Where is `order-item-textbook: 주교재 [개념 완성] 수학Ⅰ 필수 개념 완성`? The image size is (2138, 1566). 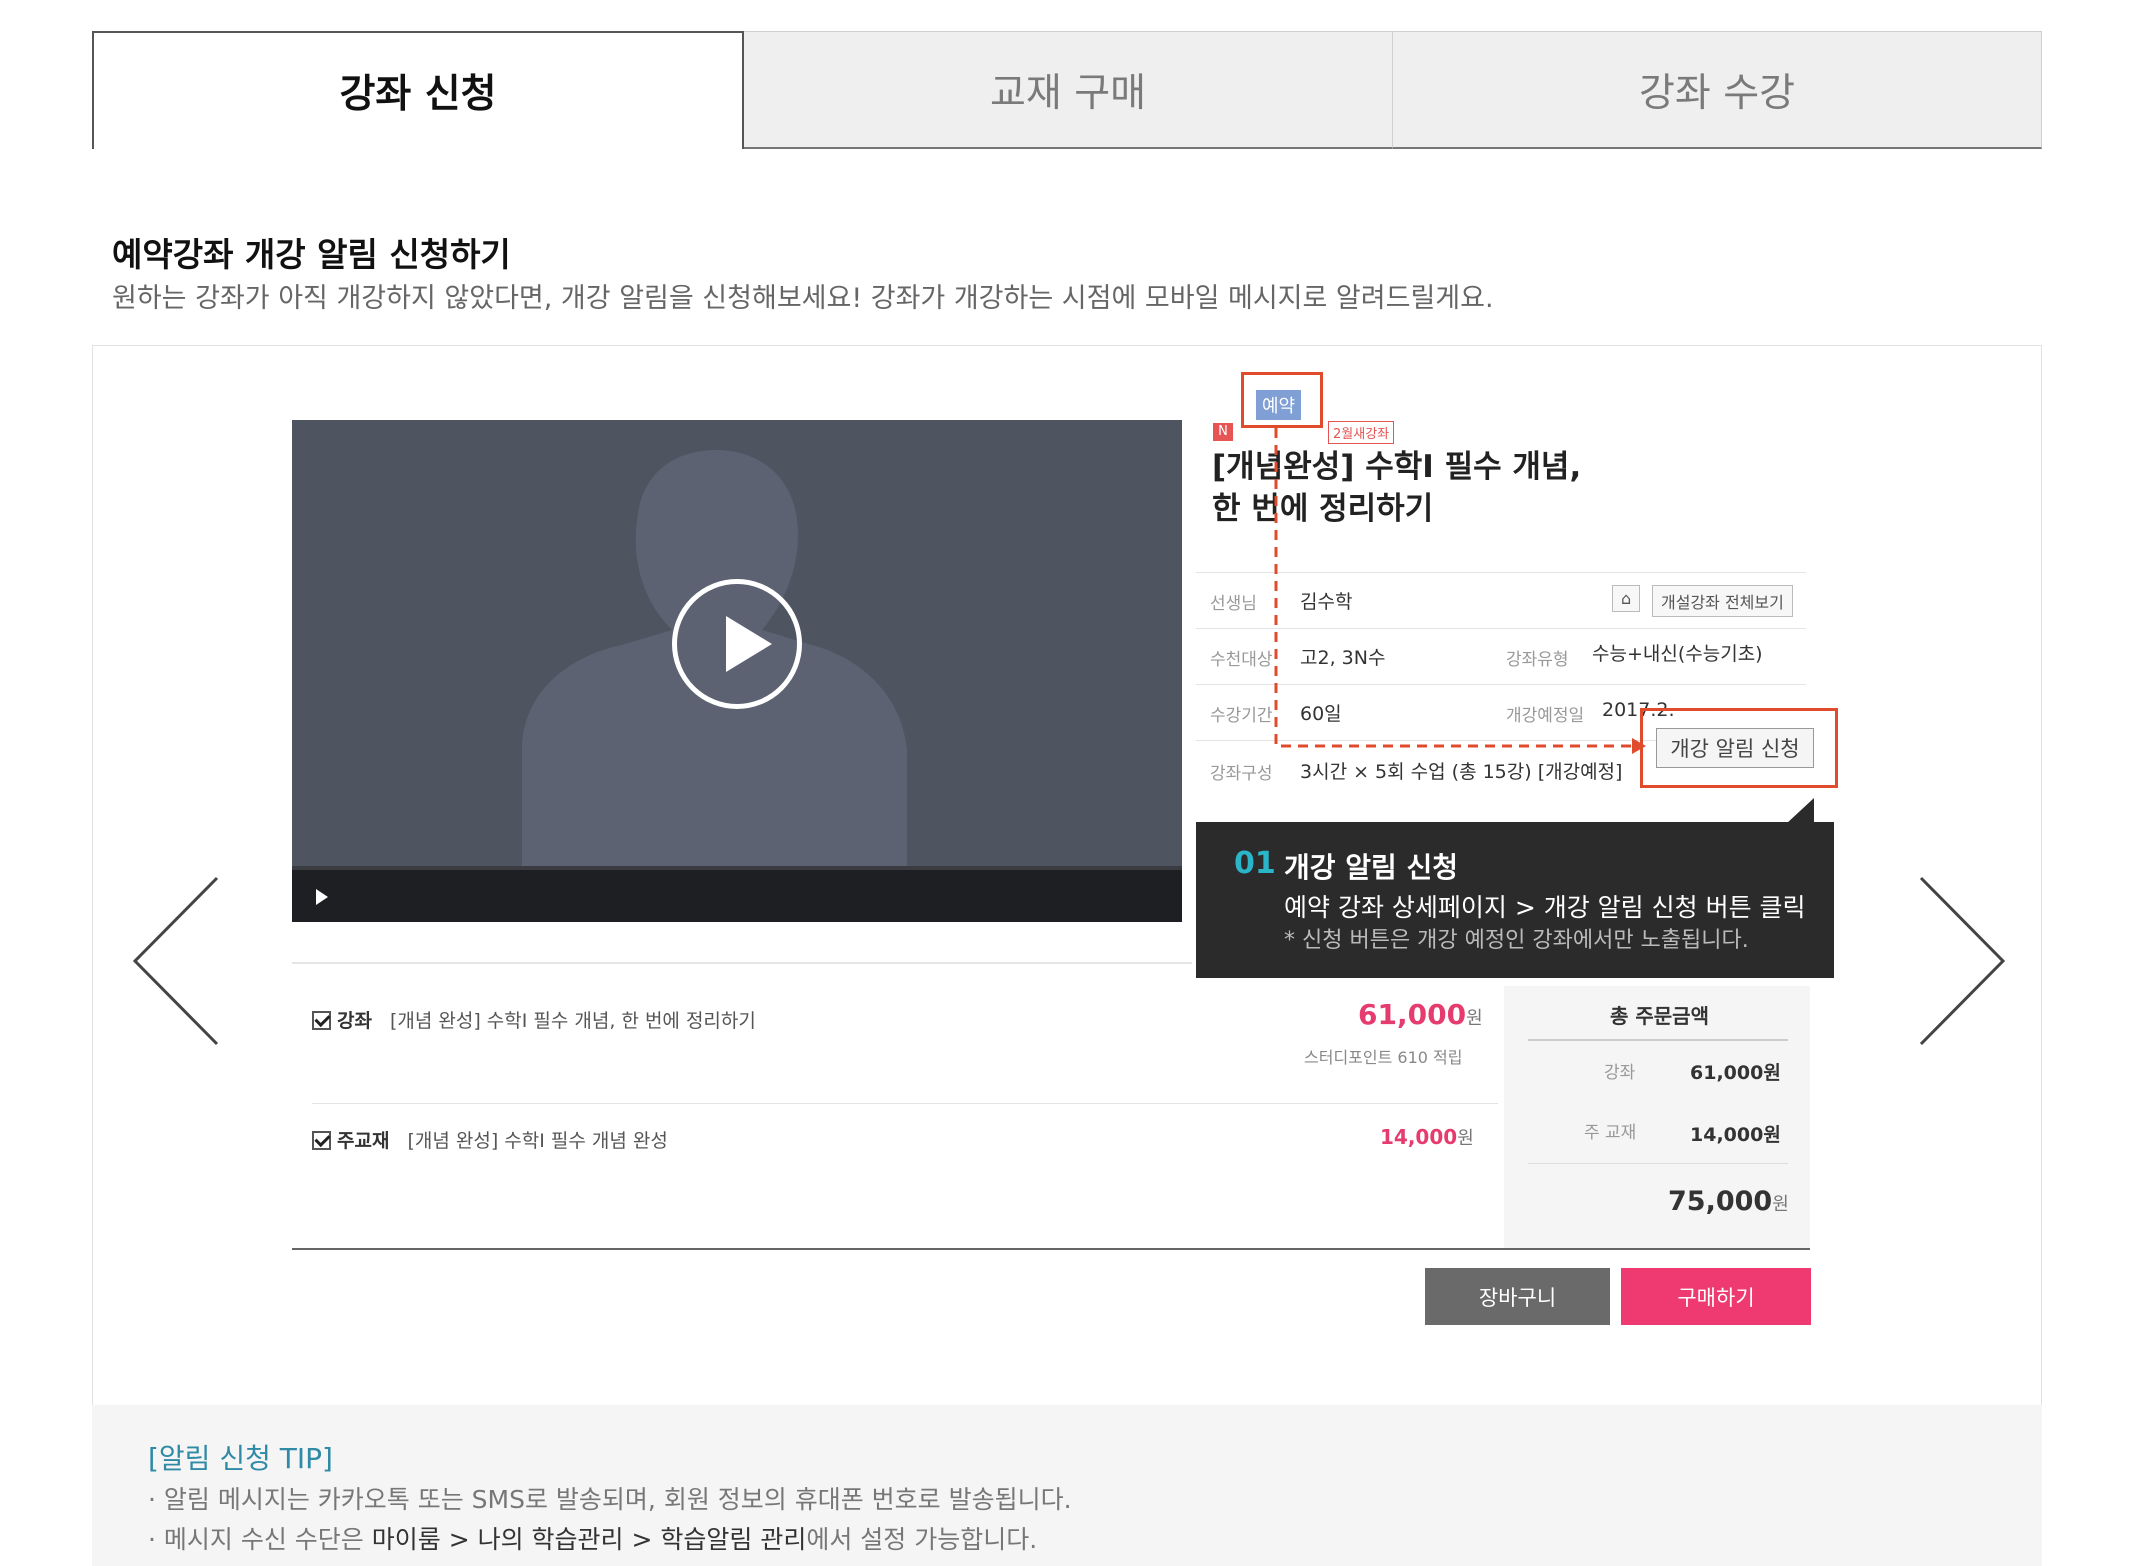 order-item-textbook: 주교재 [개념 완성] 수학Ⅰ 필수 개념 완성 is located at coordinates (490, 1139).